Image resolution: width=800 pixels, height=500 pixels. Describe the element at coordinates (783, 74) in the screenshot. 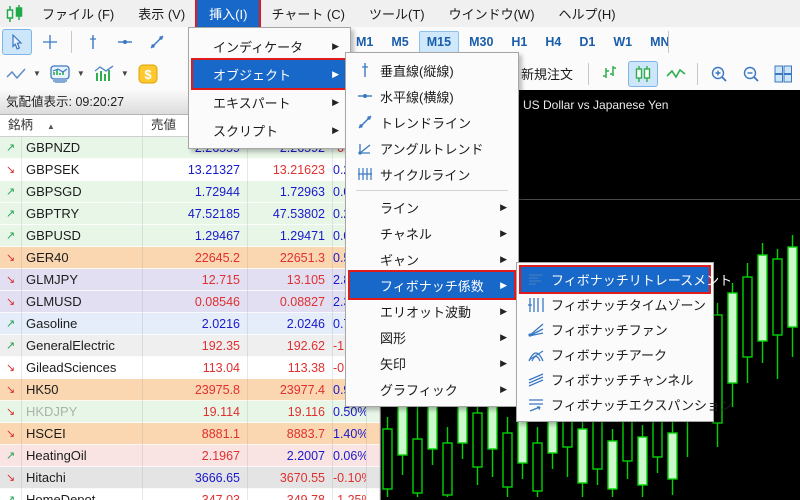

I see `tile-windows-button` at that location.